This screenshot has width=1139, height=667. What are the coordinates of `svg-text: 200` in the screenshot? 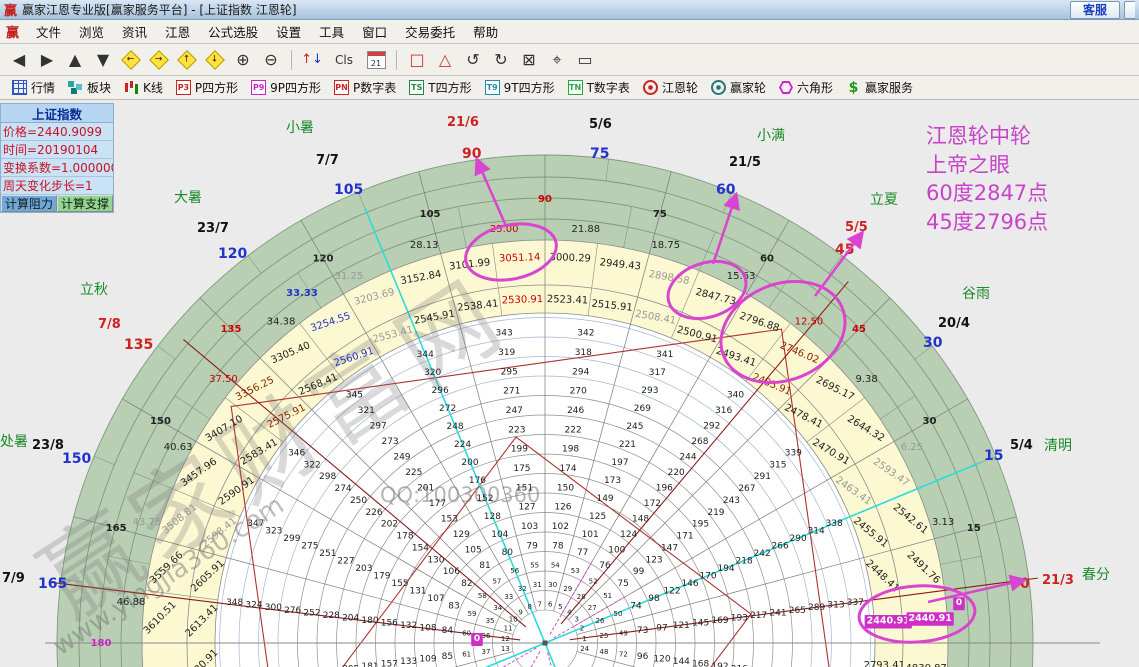 It's located at (469, 463).